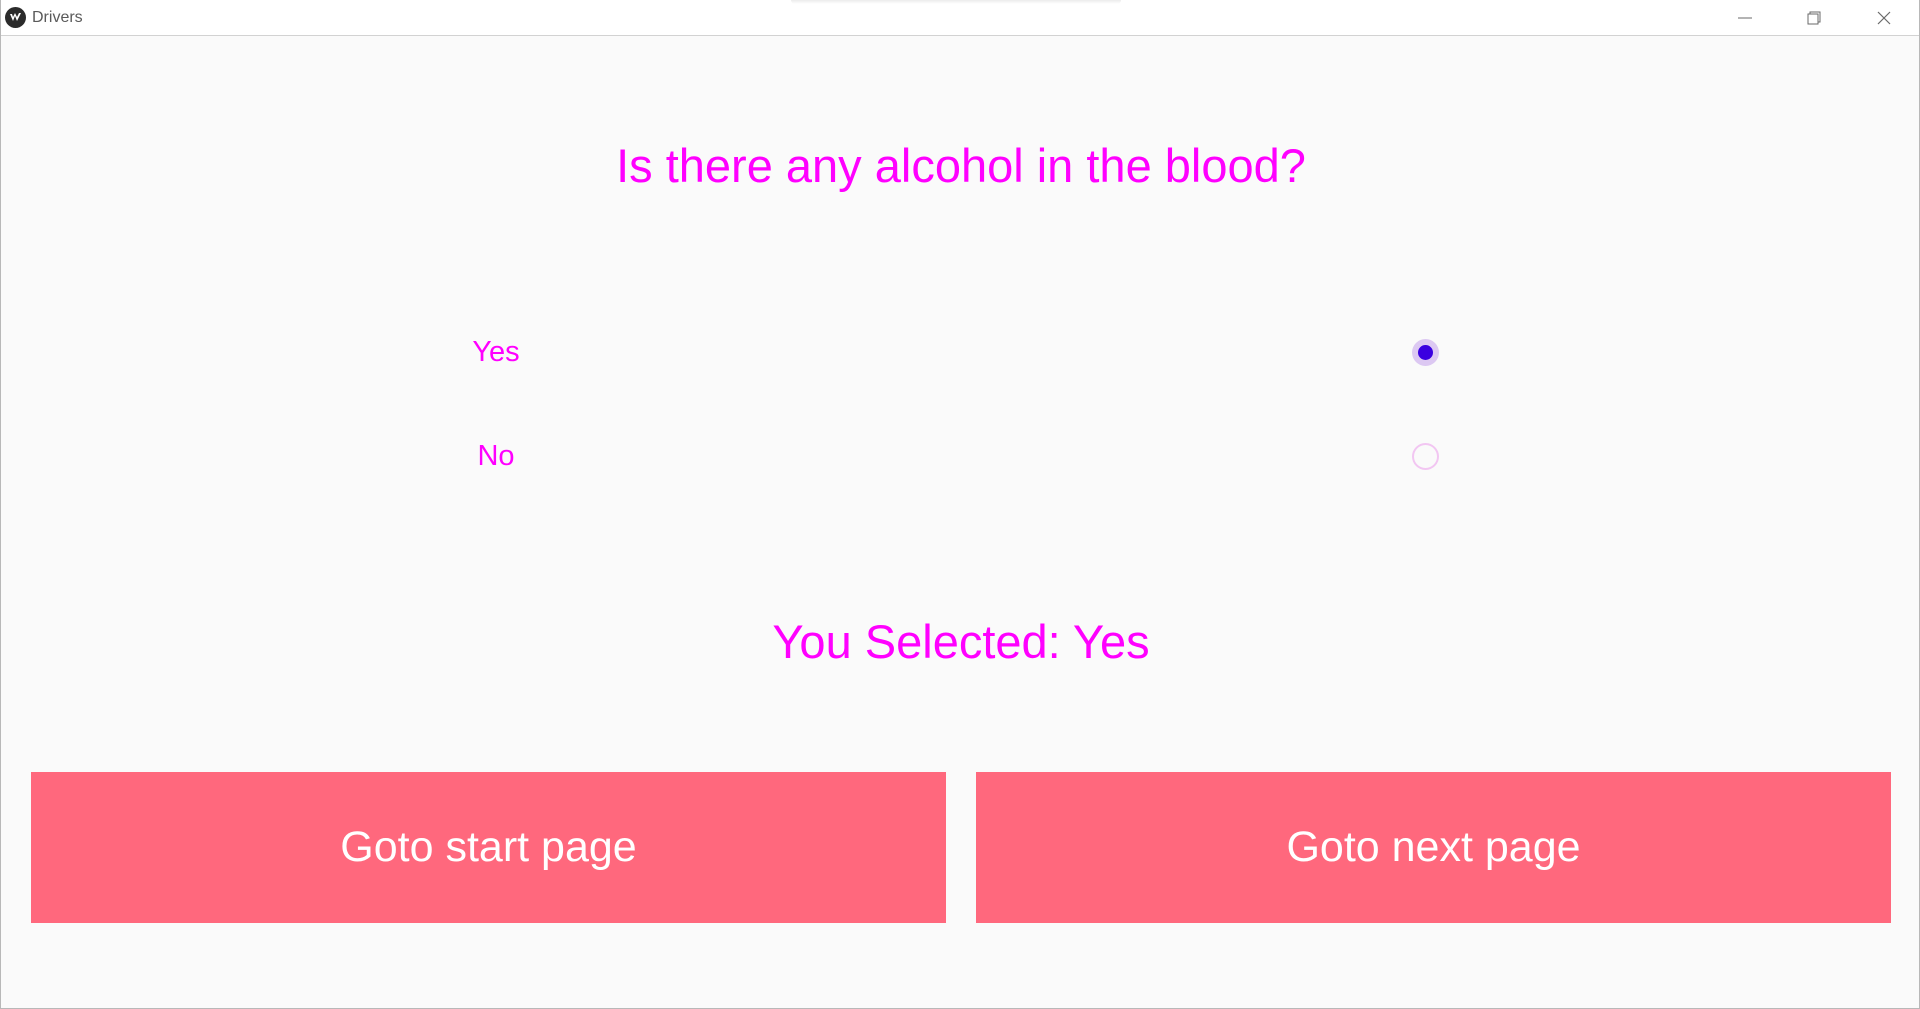  What do you see at coordinates (57, 17) in the screenshot?
I see `window-title: Drivers` at bounding box center [57, 17].